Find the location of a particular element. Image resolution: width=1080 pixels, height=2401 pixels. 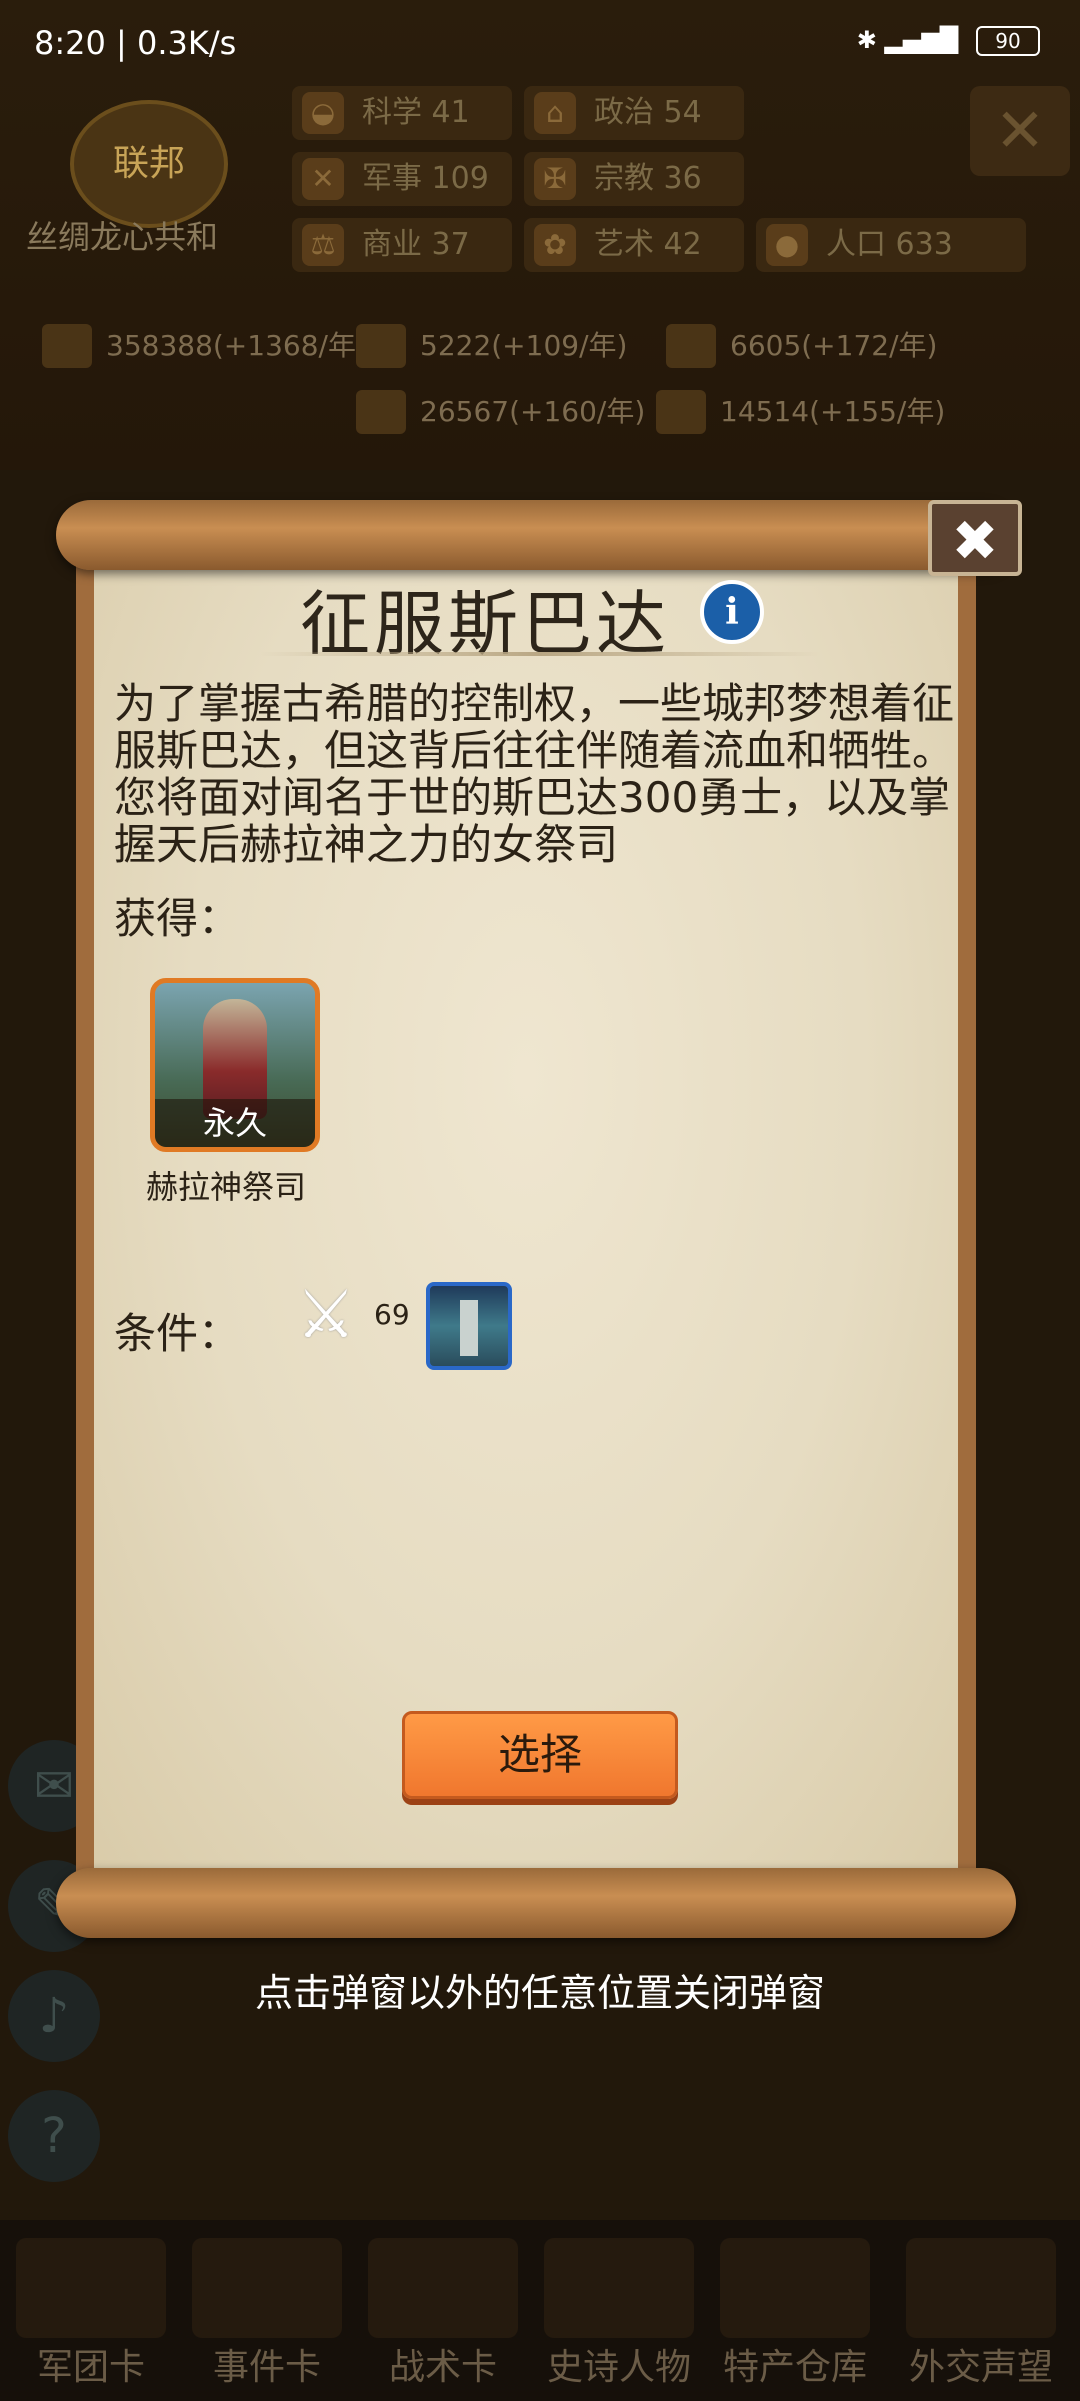

bottom-tab-epic: 史诗人物 is located at coordinates (619, 2313).